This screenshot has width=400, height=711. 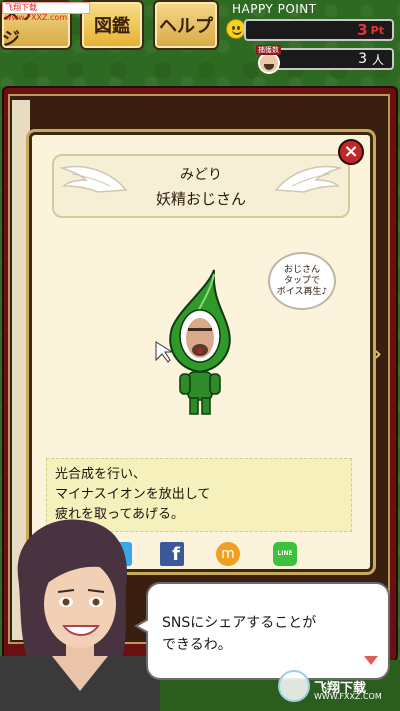 I want to click on voice-hint-line-3: ボイス再生♪, so click(x=302, y=291).